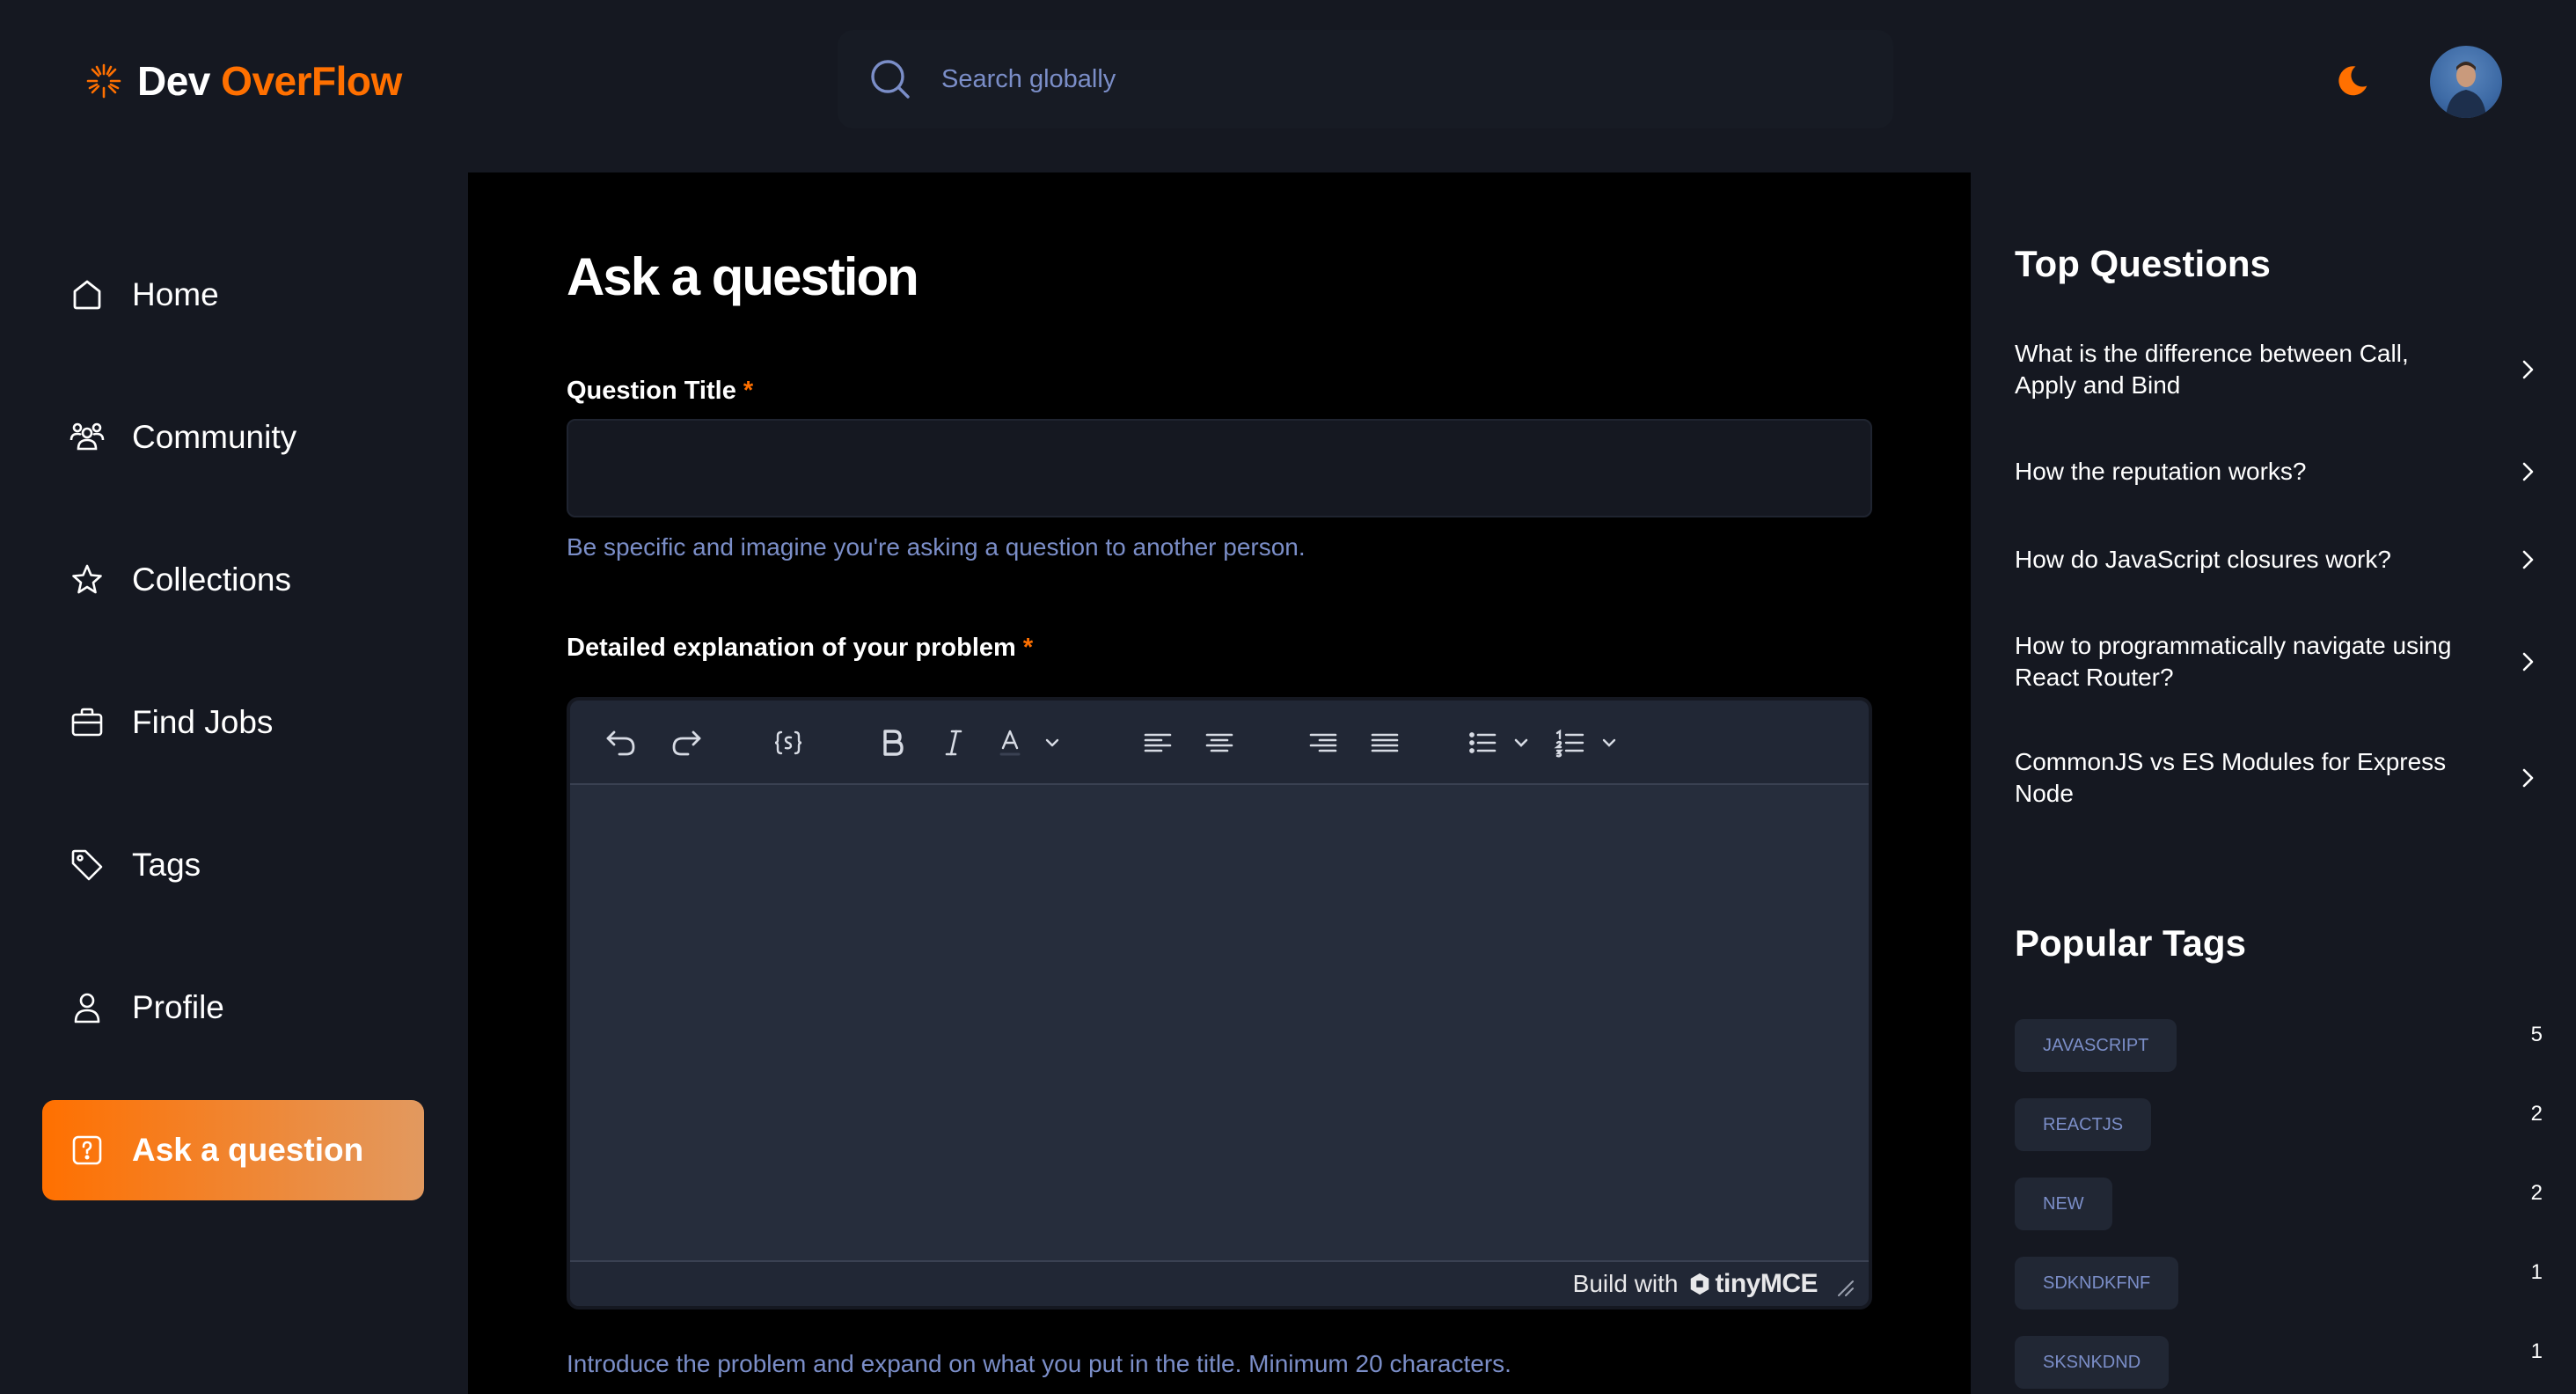 The image size is (2576, 1394). I want to click on bold-button, so click(892, 742).